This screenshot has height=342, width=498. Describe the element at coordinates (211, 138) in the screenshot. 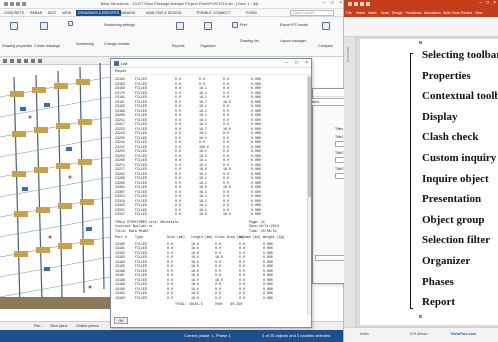

I see `table-row: 23235 FILLED 0.0 18.1 0.0 0.080` at that location.